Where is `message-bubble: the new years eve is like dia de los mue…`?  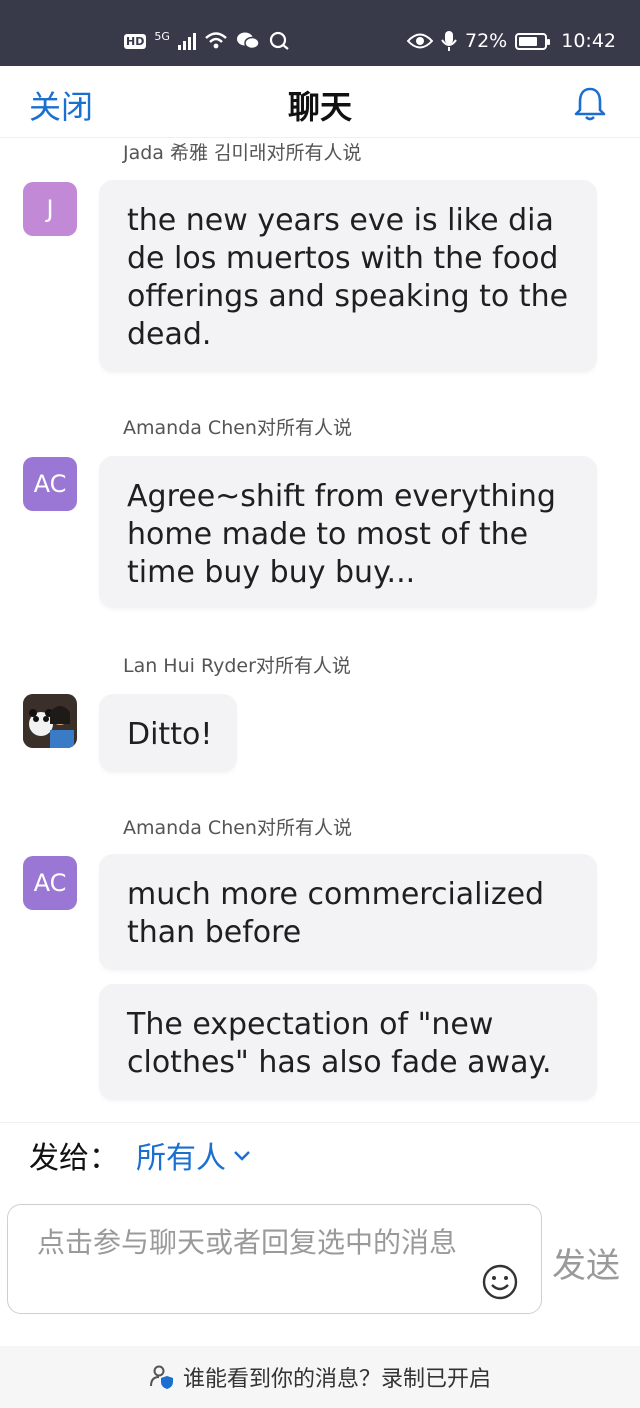
message-bubble: the new years eve is like dia de los mue… is located at coordinates (348, 276).